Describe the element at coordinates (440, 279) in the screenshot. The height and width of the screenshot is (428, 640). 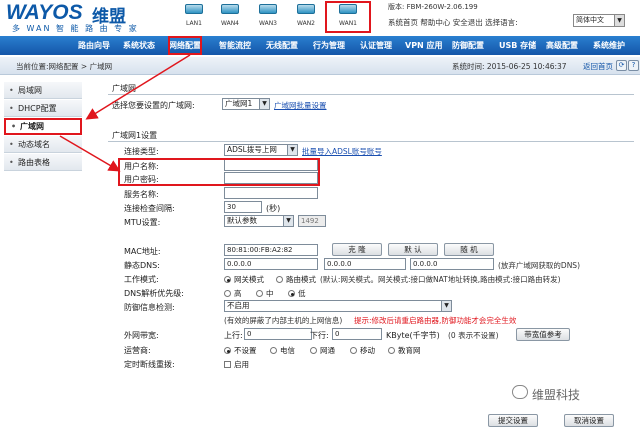
I see `mode-hint: (默认:网关模式。网关模式:接口做NAT地址转换,路由模式:接口路由转发)` at that location.